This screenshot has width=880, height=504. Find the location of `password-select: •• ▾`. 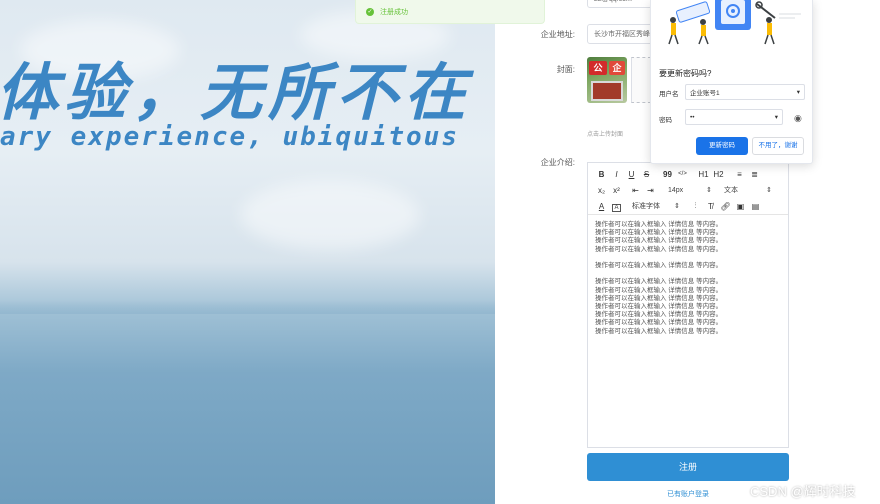

password-select: •• ▾ is located at coordinates (734, 117).